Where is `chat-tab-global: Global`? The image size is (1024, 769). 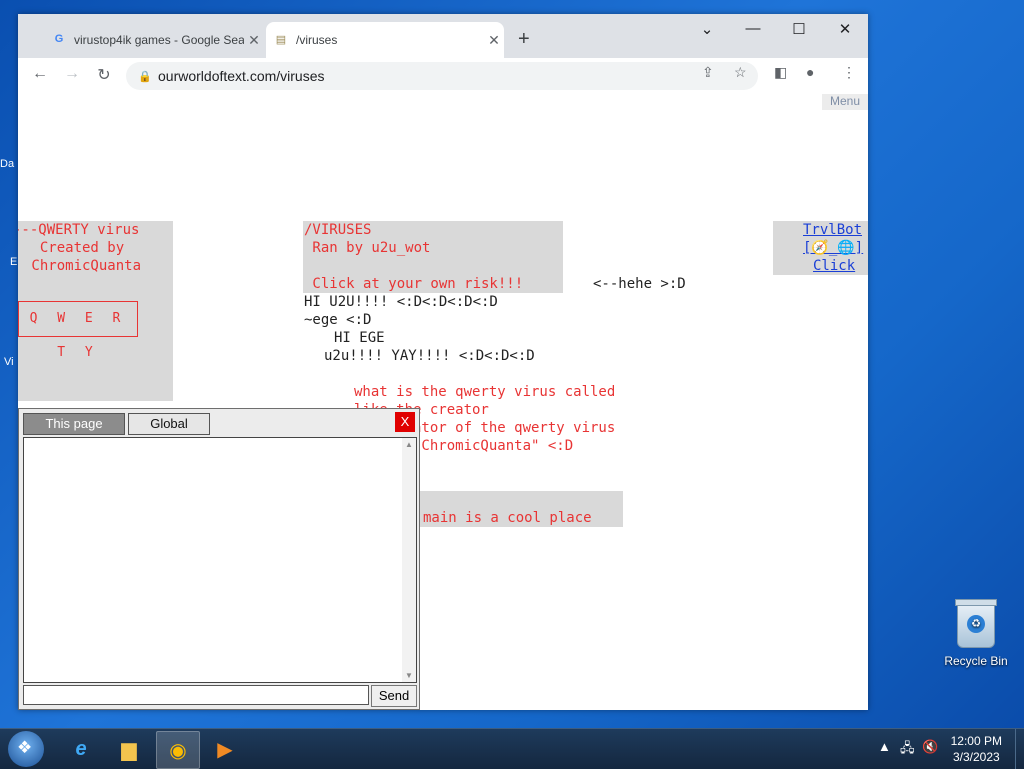 chat-tab-global: Global is located at coordinates (169, 424).